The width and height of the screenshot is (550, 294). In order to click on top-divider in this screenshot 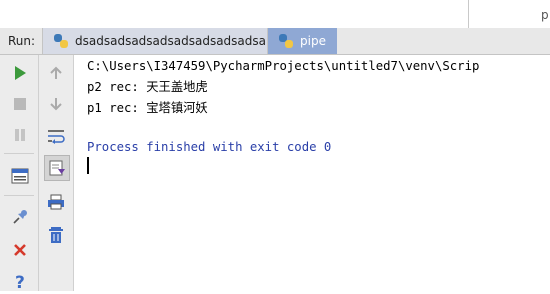, I will do `click(468, 14)`.